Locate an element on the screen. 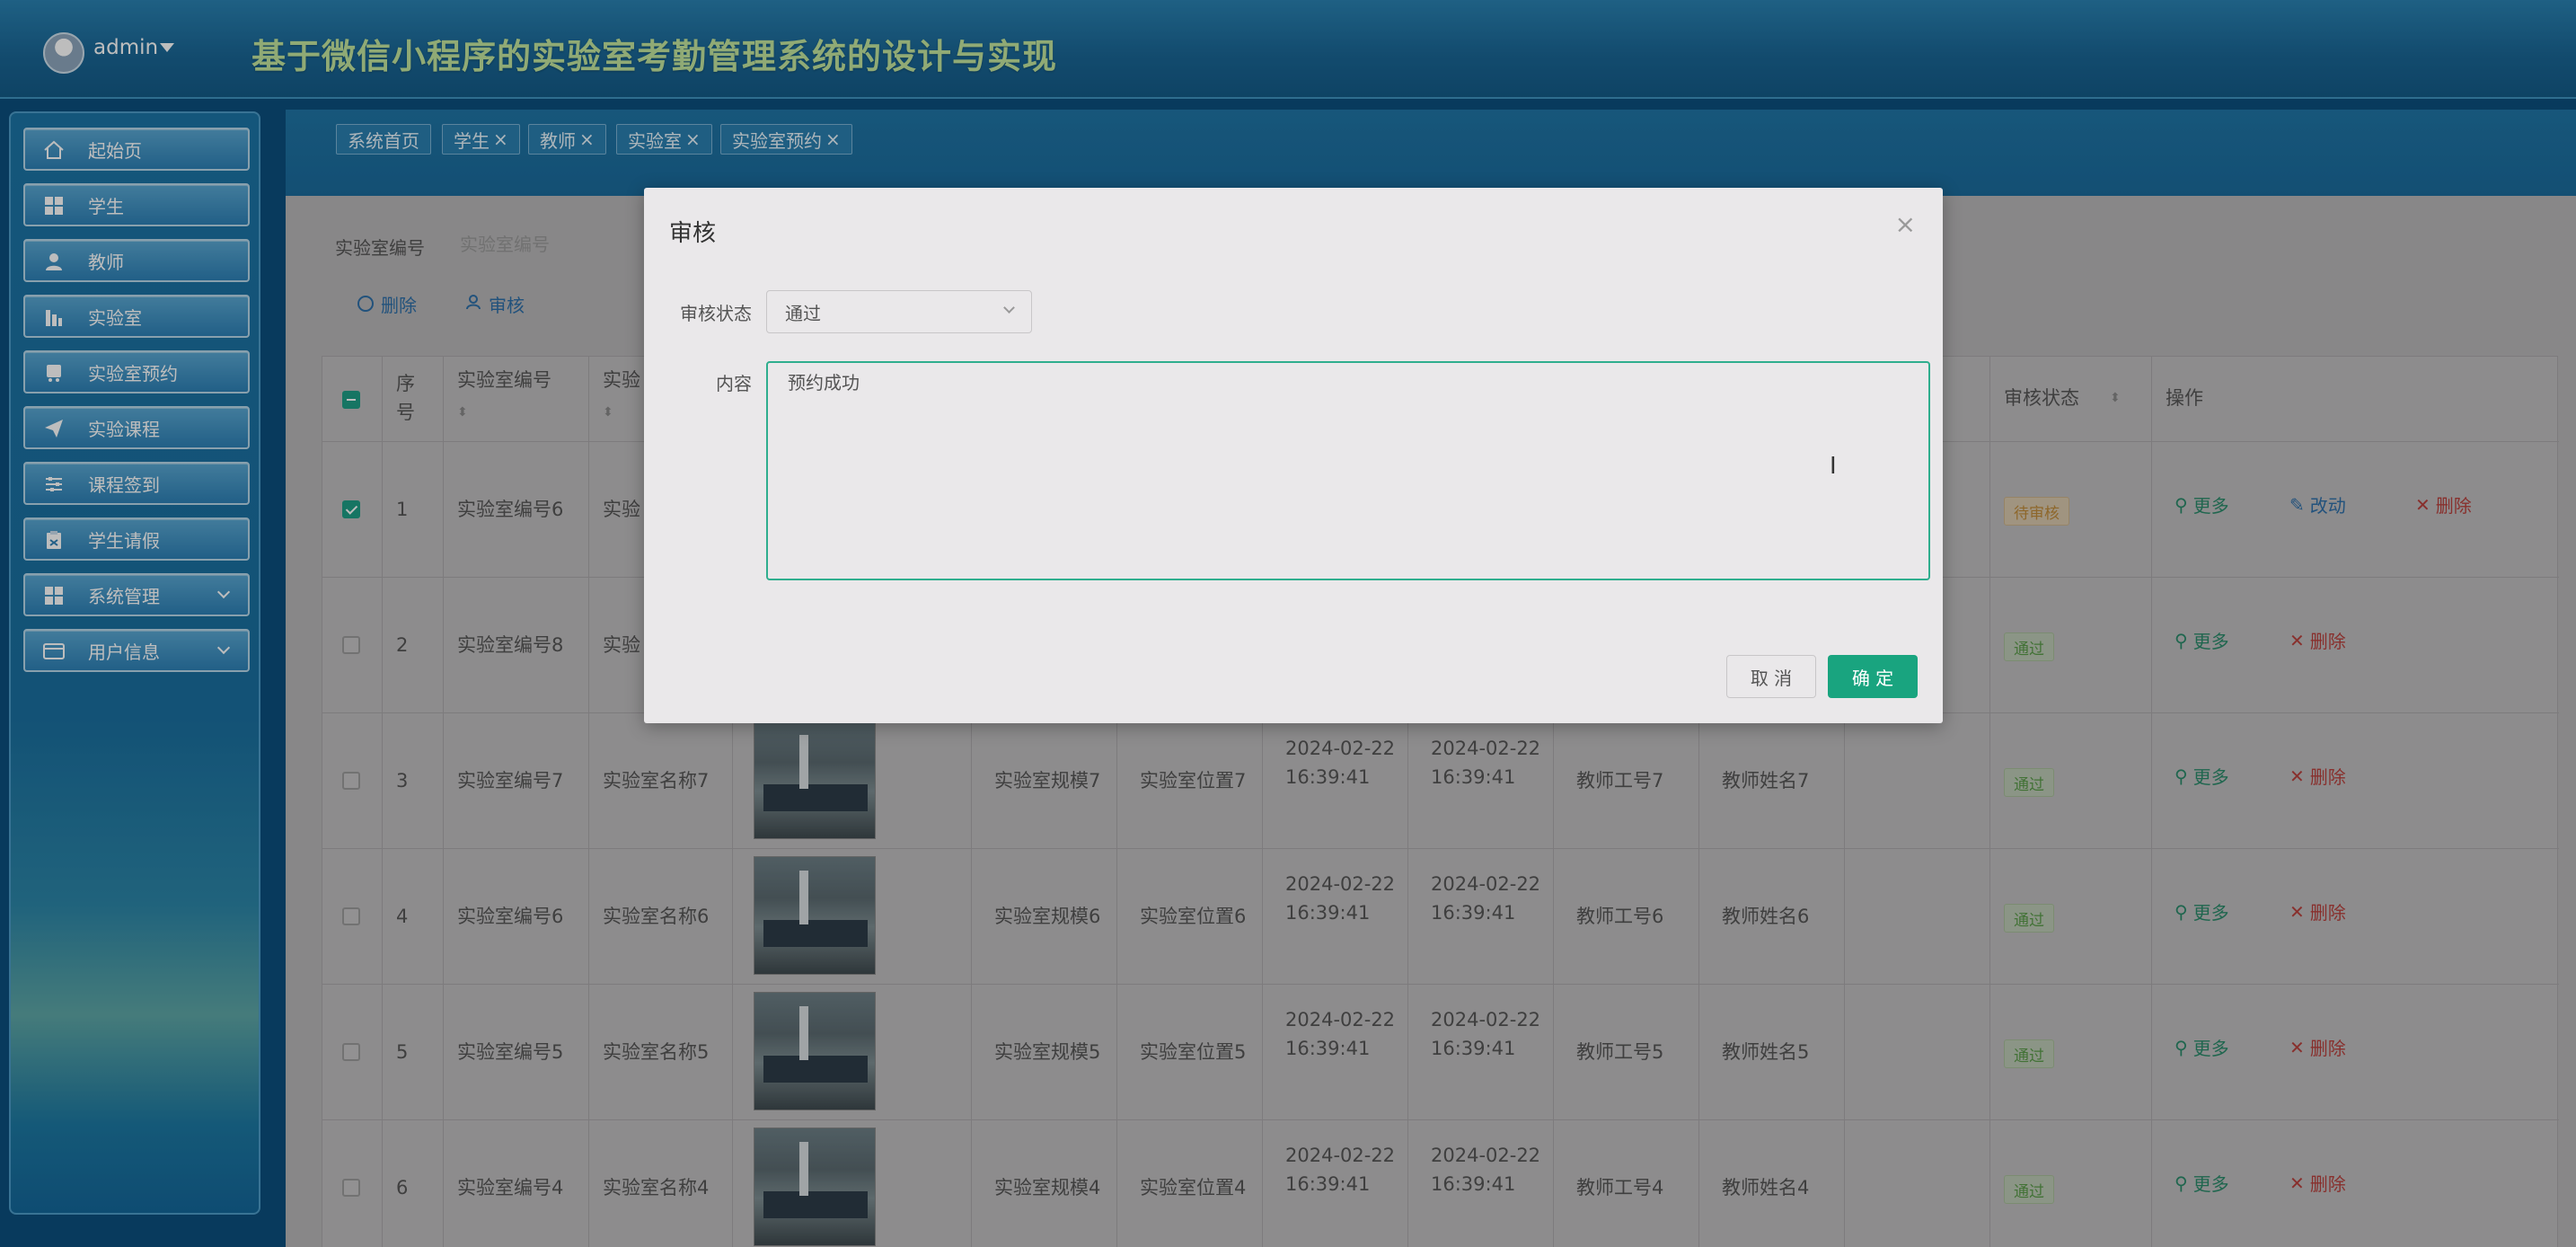 The height and width of the screenshot is (1247, 2576). status-select: 通过 is located at coordinates (899, 312).